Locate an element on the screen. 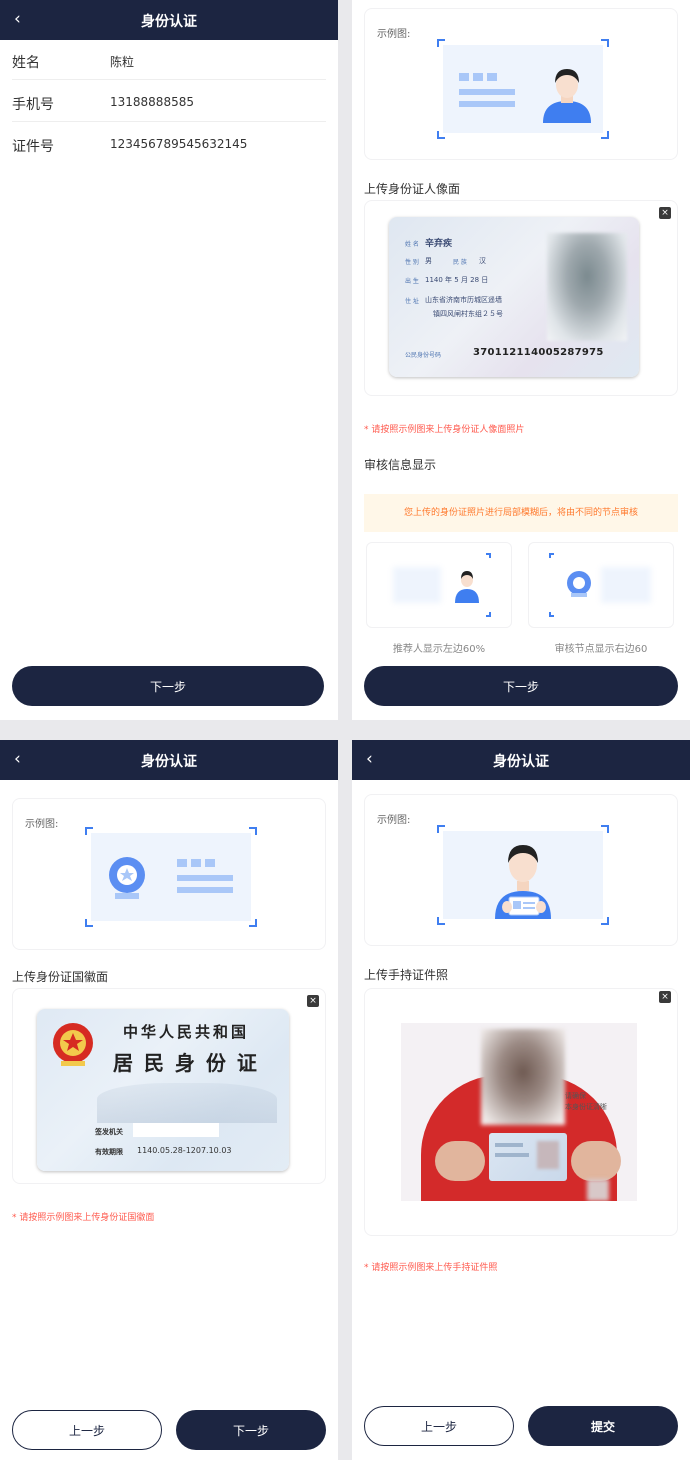 This screenshot has height=1460, width=690. review-right-caption: 审核节点显示右边60 is located at coordinates (601, 649).